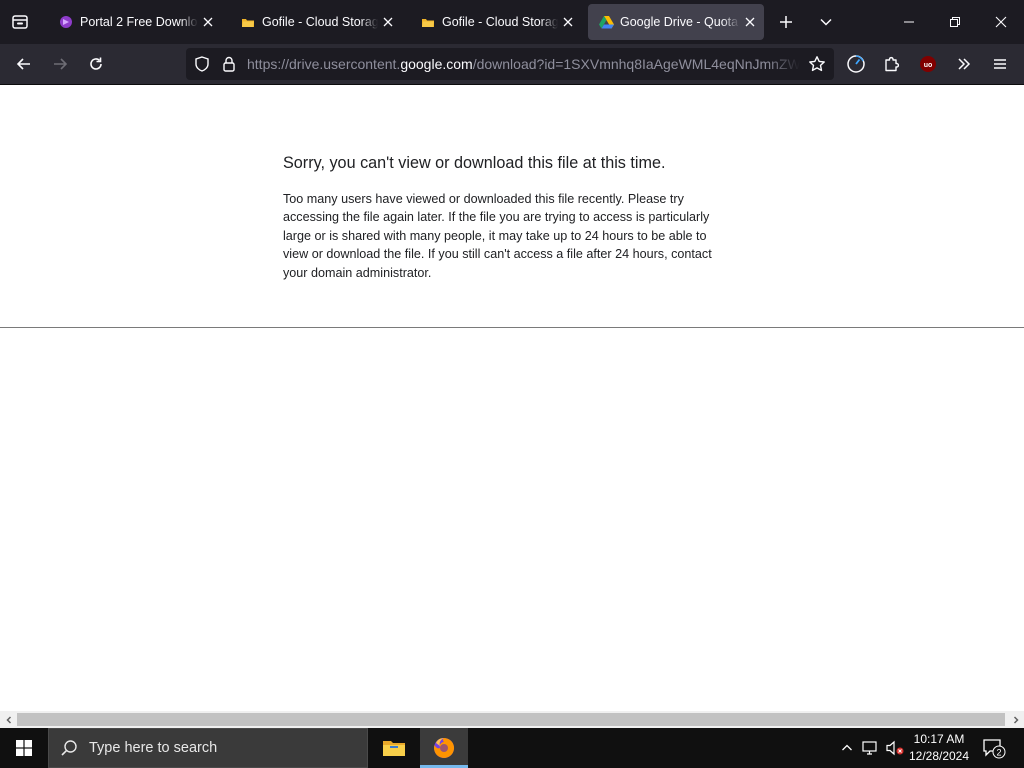 The height and width of the screenshot is (768, 1024). What do you see at coordinates (636, 64) in the screenshot?
I see `url-suffix: /download?id=1SXVmnhq8IaAgeWML4eqNnJmnZW` at bounding box center [636, 64].